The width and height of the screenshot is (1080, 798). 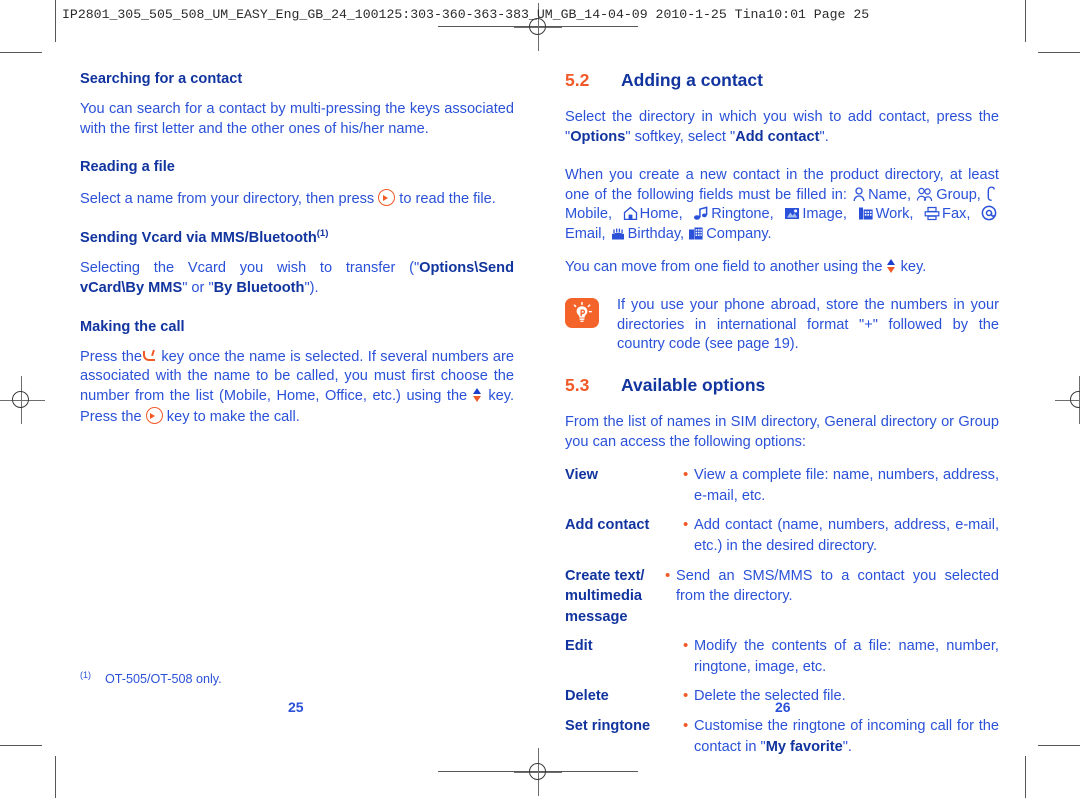 I want to click on set-ringtone-text-2: "., so click(x=847, y=746).